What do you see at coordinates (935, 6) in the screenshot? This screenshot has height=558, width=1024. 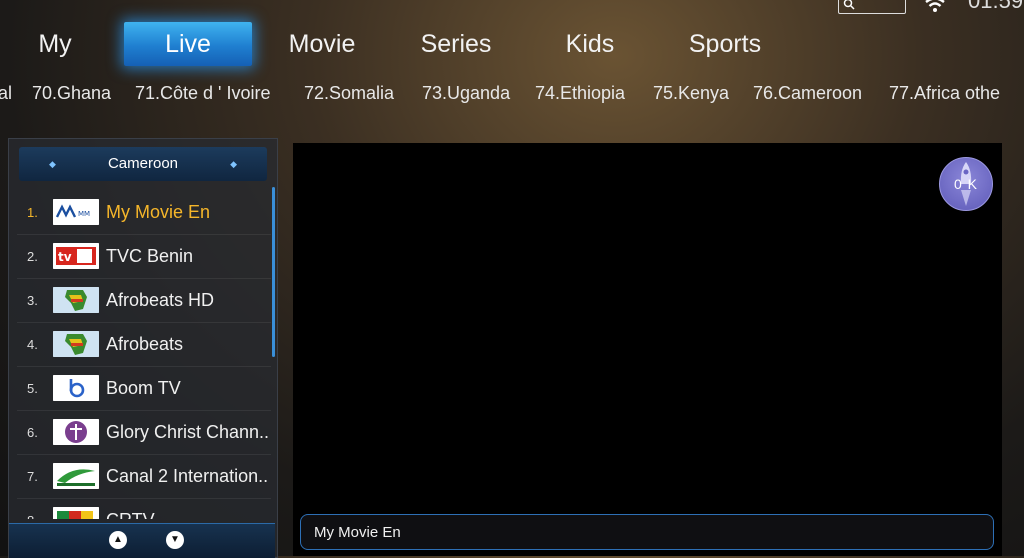 I see `wifi-icon` at bounding box center [935, 6].